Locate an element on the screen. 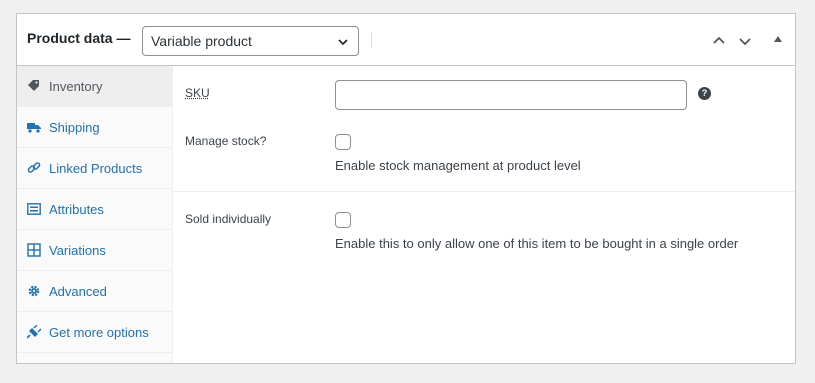 The width and height of the screenshot is (815, 383). truck-icon is located at coordinates (34, 128).